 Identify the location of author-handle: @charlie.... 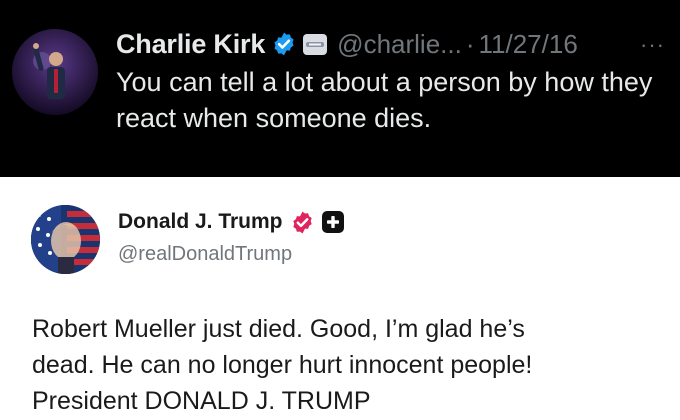
(399, 44).